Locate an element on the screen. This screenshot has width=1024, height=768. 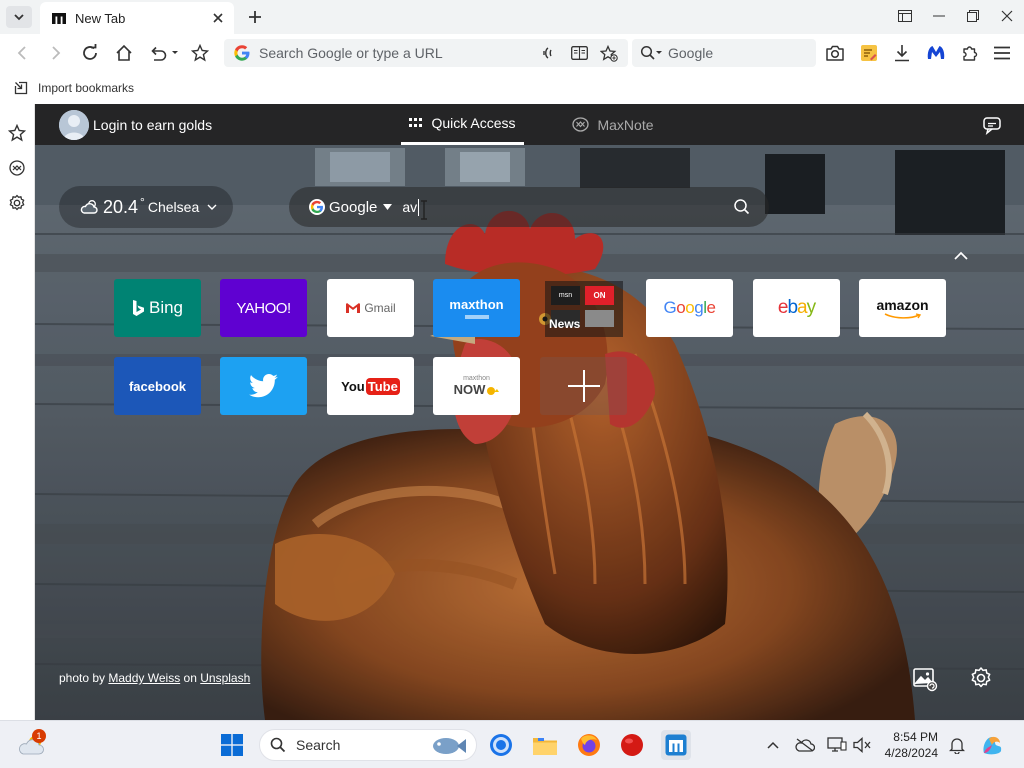
tile-yahoo: YAHOO! is located at coordinates (263, 308).